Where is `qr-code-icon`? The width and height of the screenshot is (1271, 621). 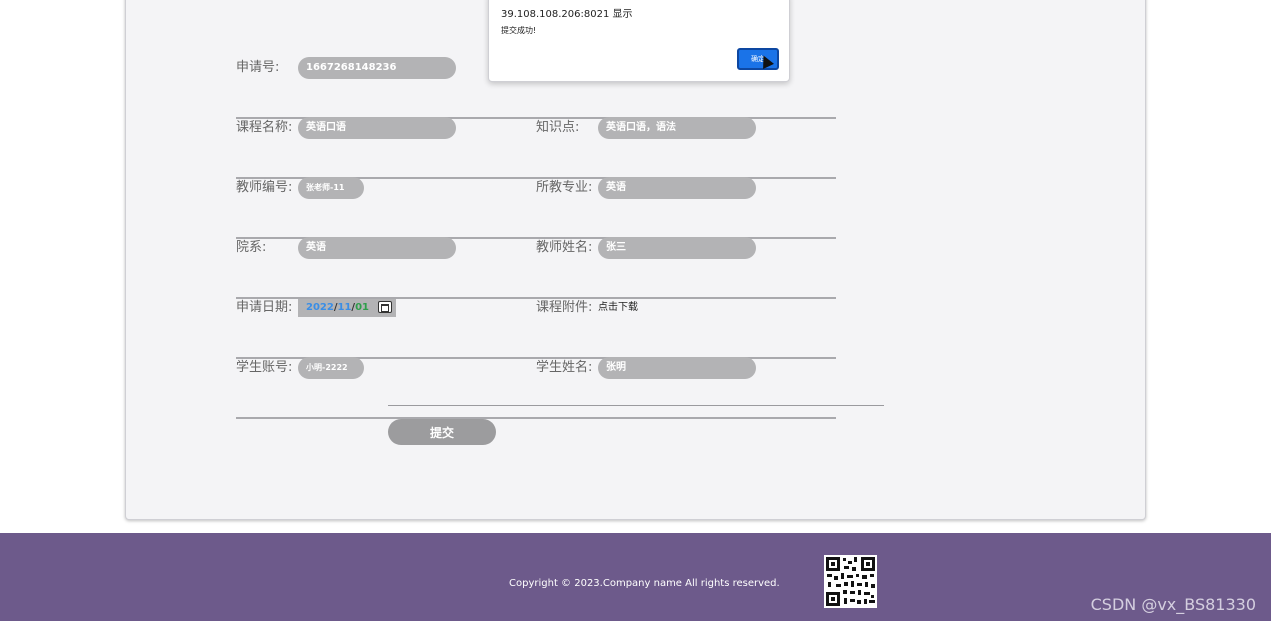
qr-code-icon is located at coordinates (850, 581).